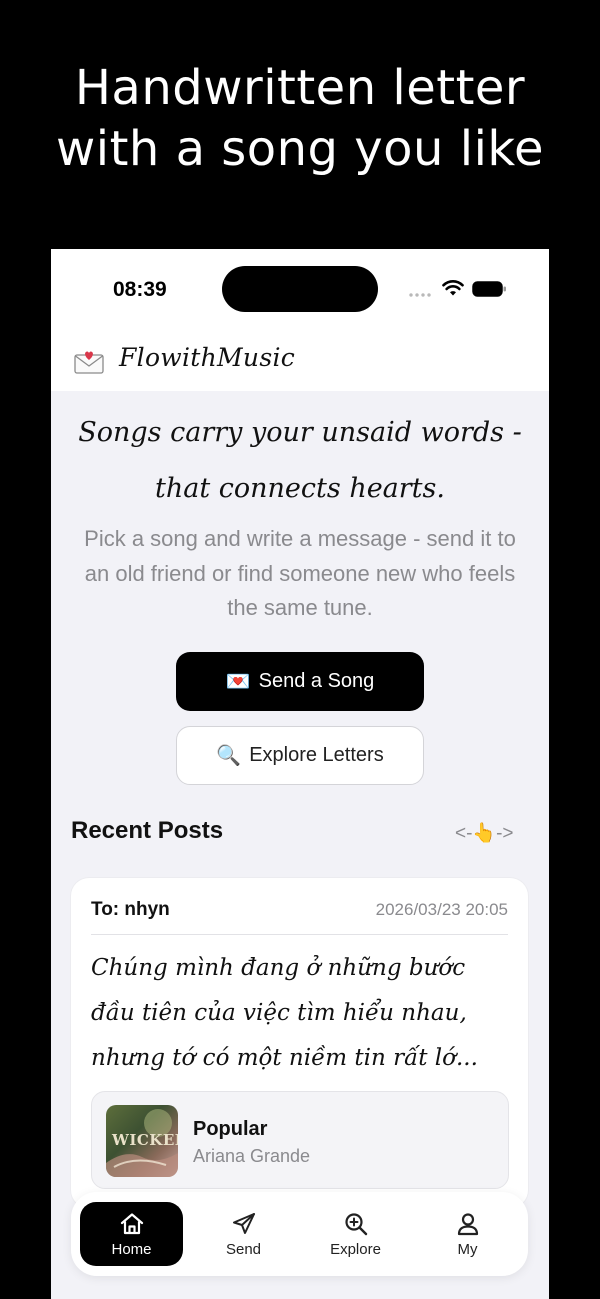 The height and width of the screenshot is (1299, 600). I want to click on tagline-line-2: that connects hearts., so click(300, 488).